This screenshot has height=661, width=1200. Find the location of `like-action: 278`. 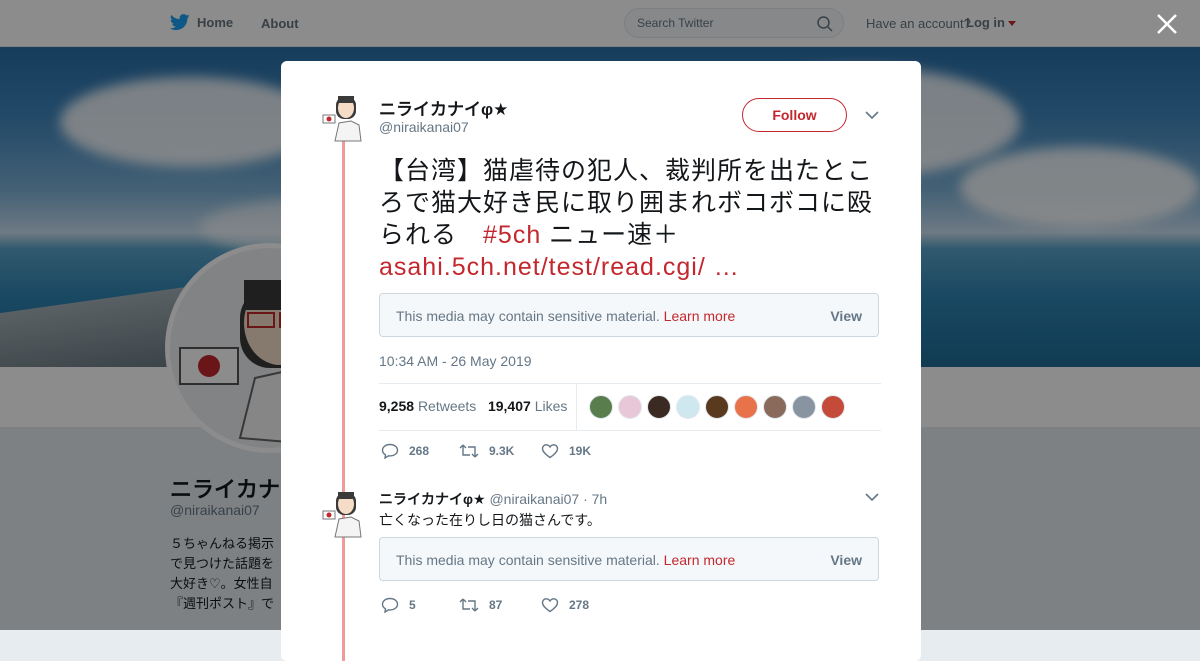

like-action: 278 is located at coordinates (565, 605).